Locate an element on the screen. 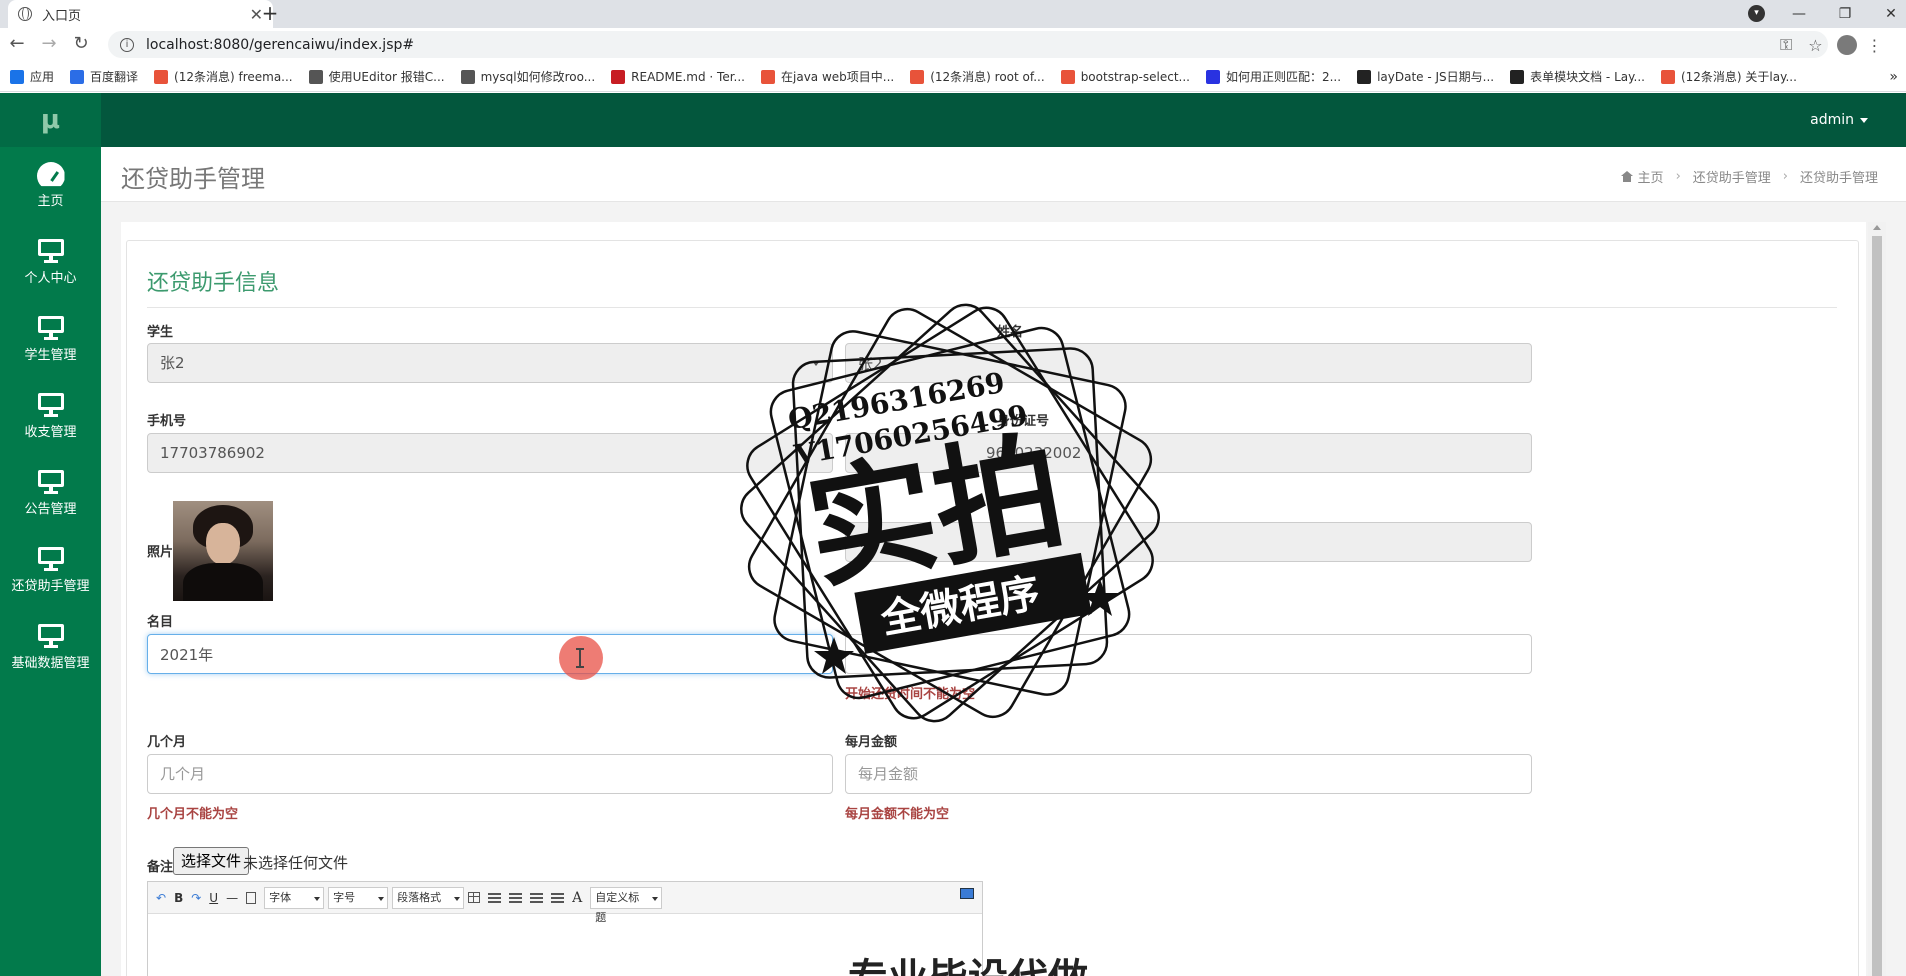 Image resolution: width=1906 pixels, height=976 pixels. table-icon is located at coordinates (474, 897).